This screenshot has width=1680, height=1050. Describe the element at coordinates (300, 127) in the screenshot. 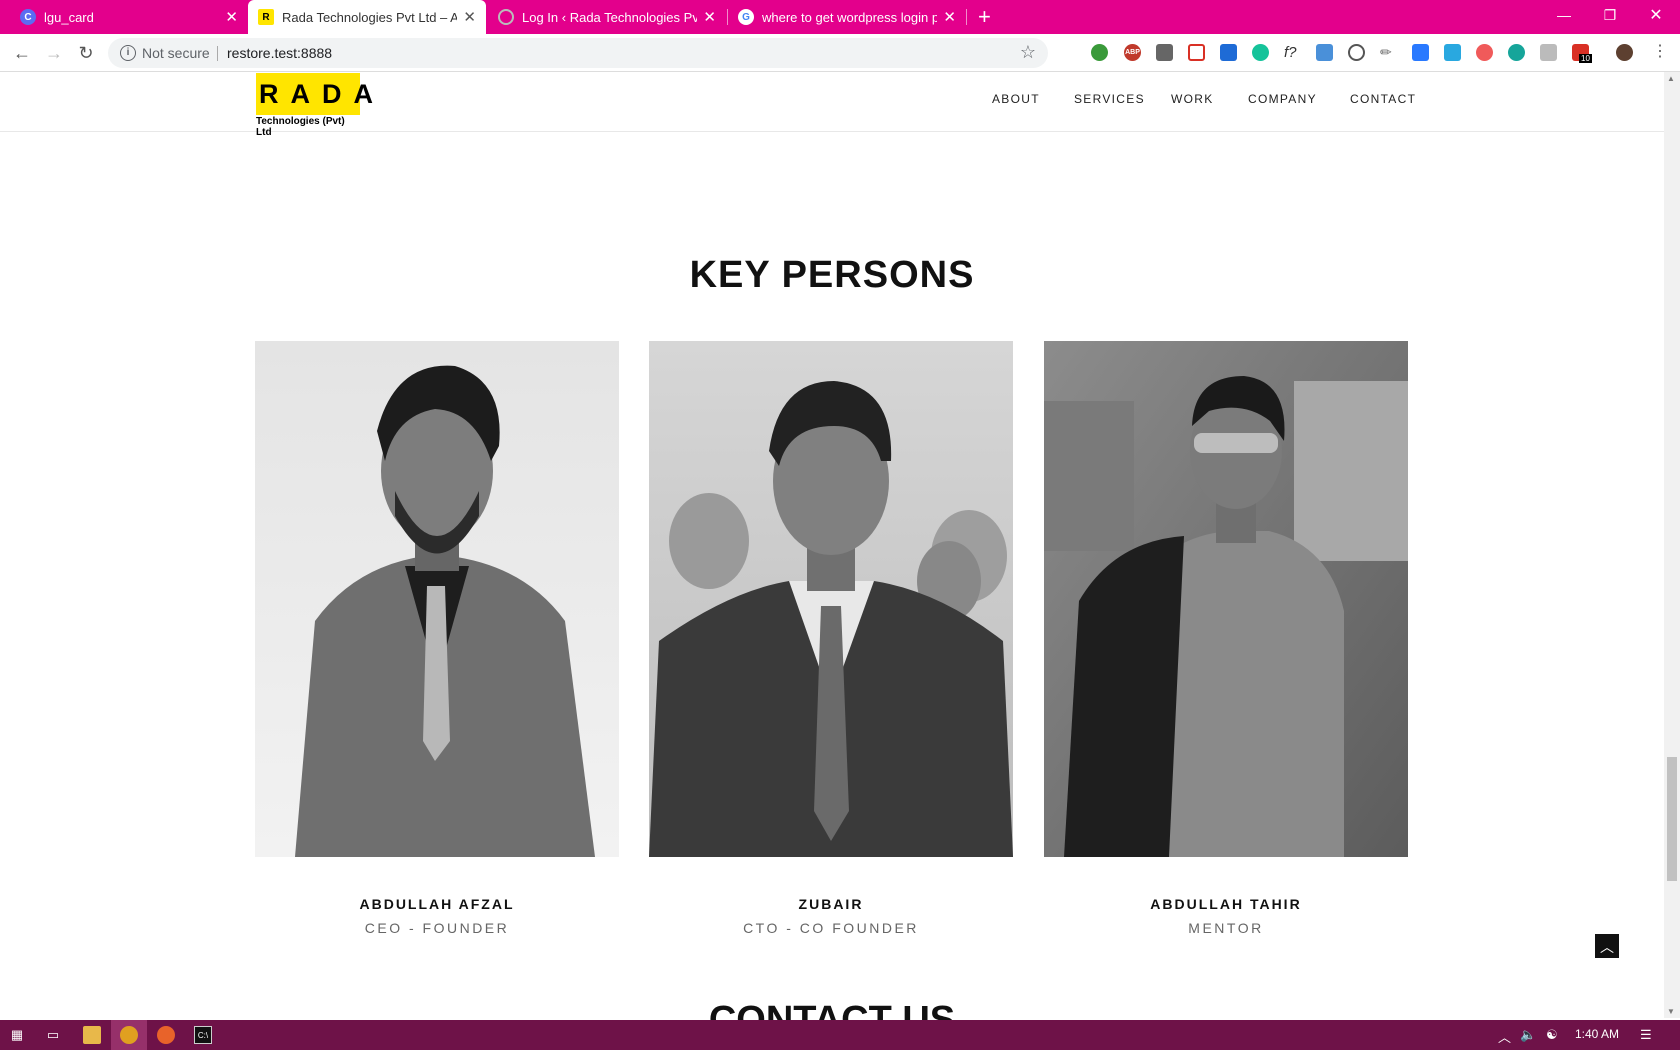

I see `logo-subtitle: Technologies (Pvt) Ltd` at that location.